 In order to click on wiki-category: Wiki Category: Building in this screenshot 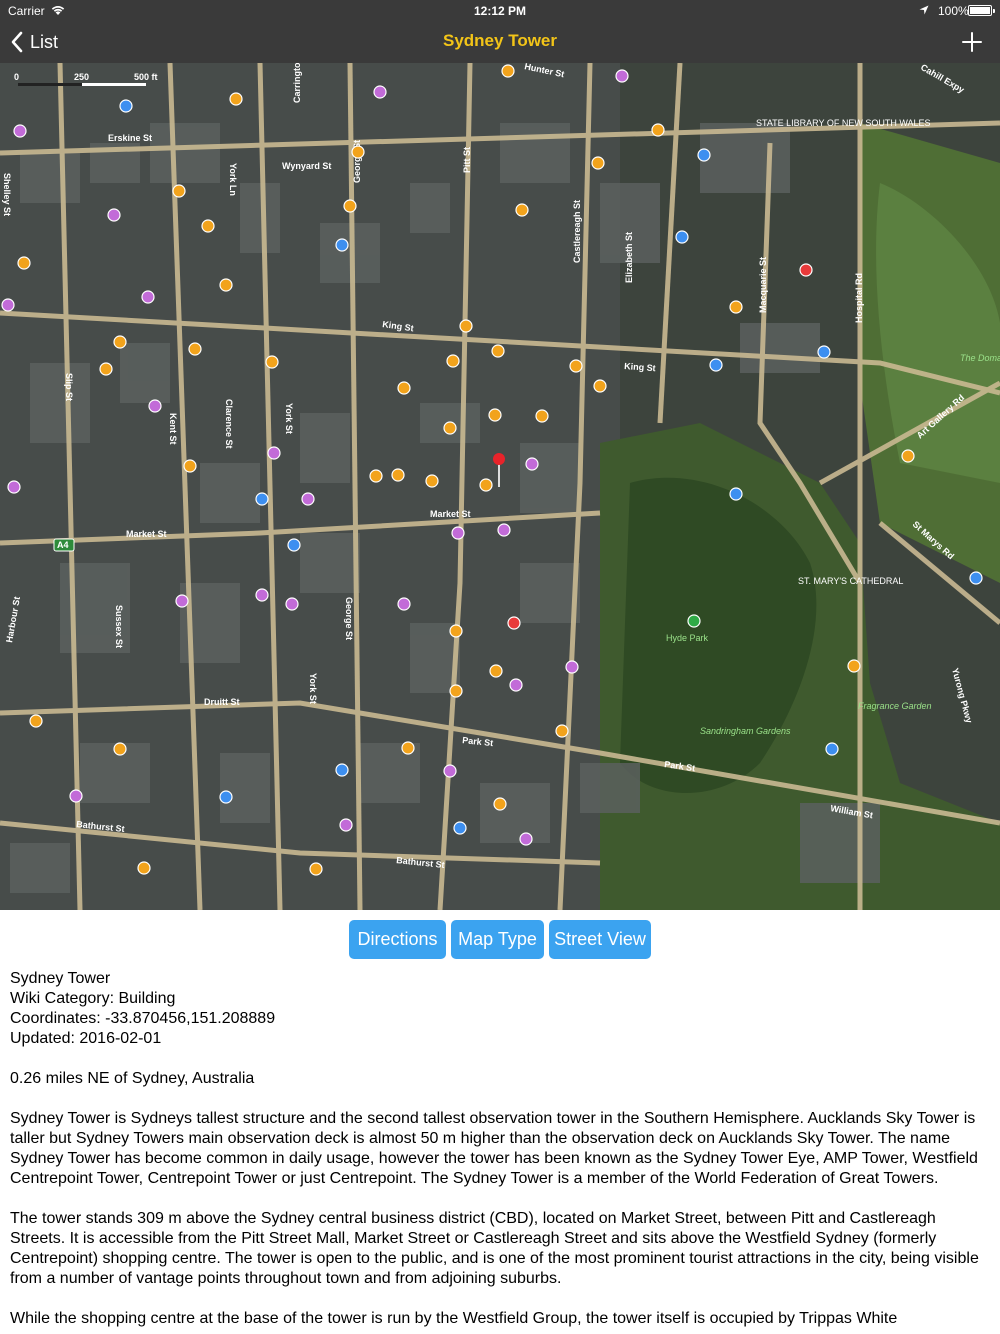, I will do `click(93, 998)`.